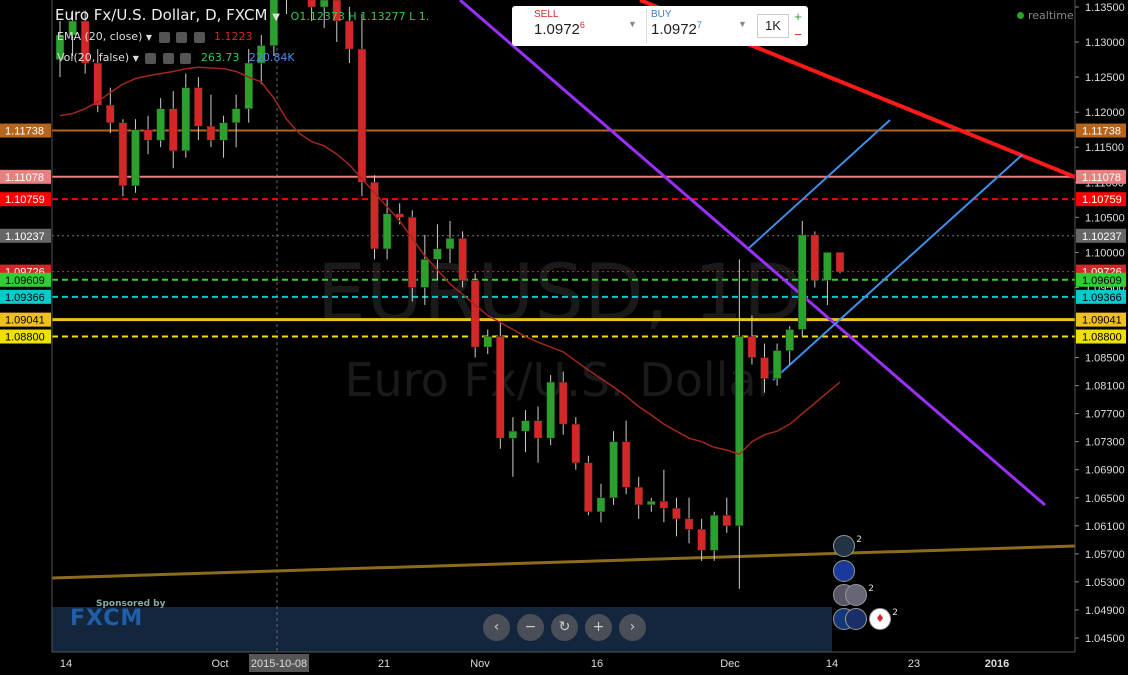 This screenshot has height=675, width=1128. Describe the element at coordinates (93, 57) in the screenshot. I see `vol-label: Vol(20, false)` at that location.